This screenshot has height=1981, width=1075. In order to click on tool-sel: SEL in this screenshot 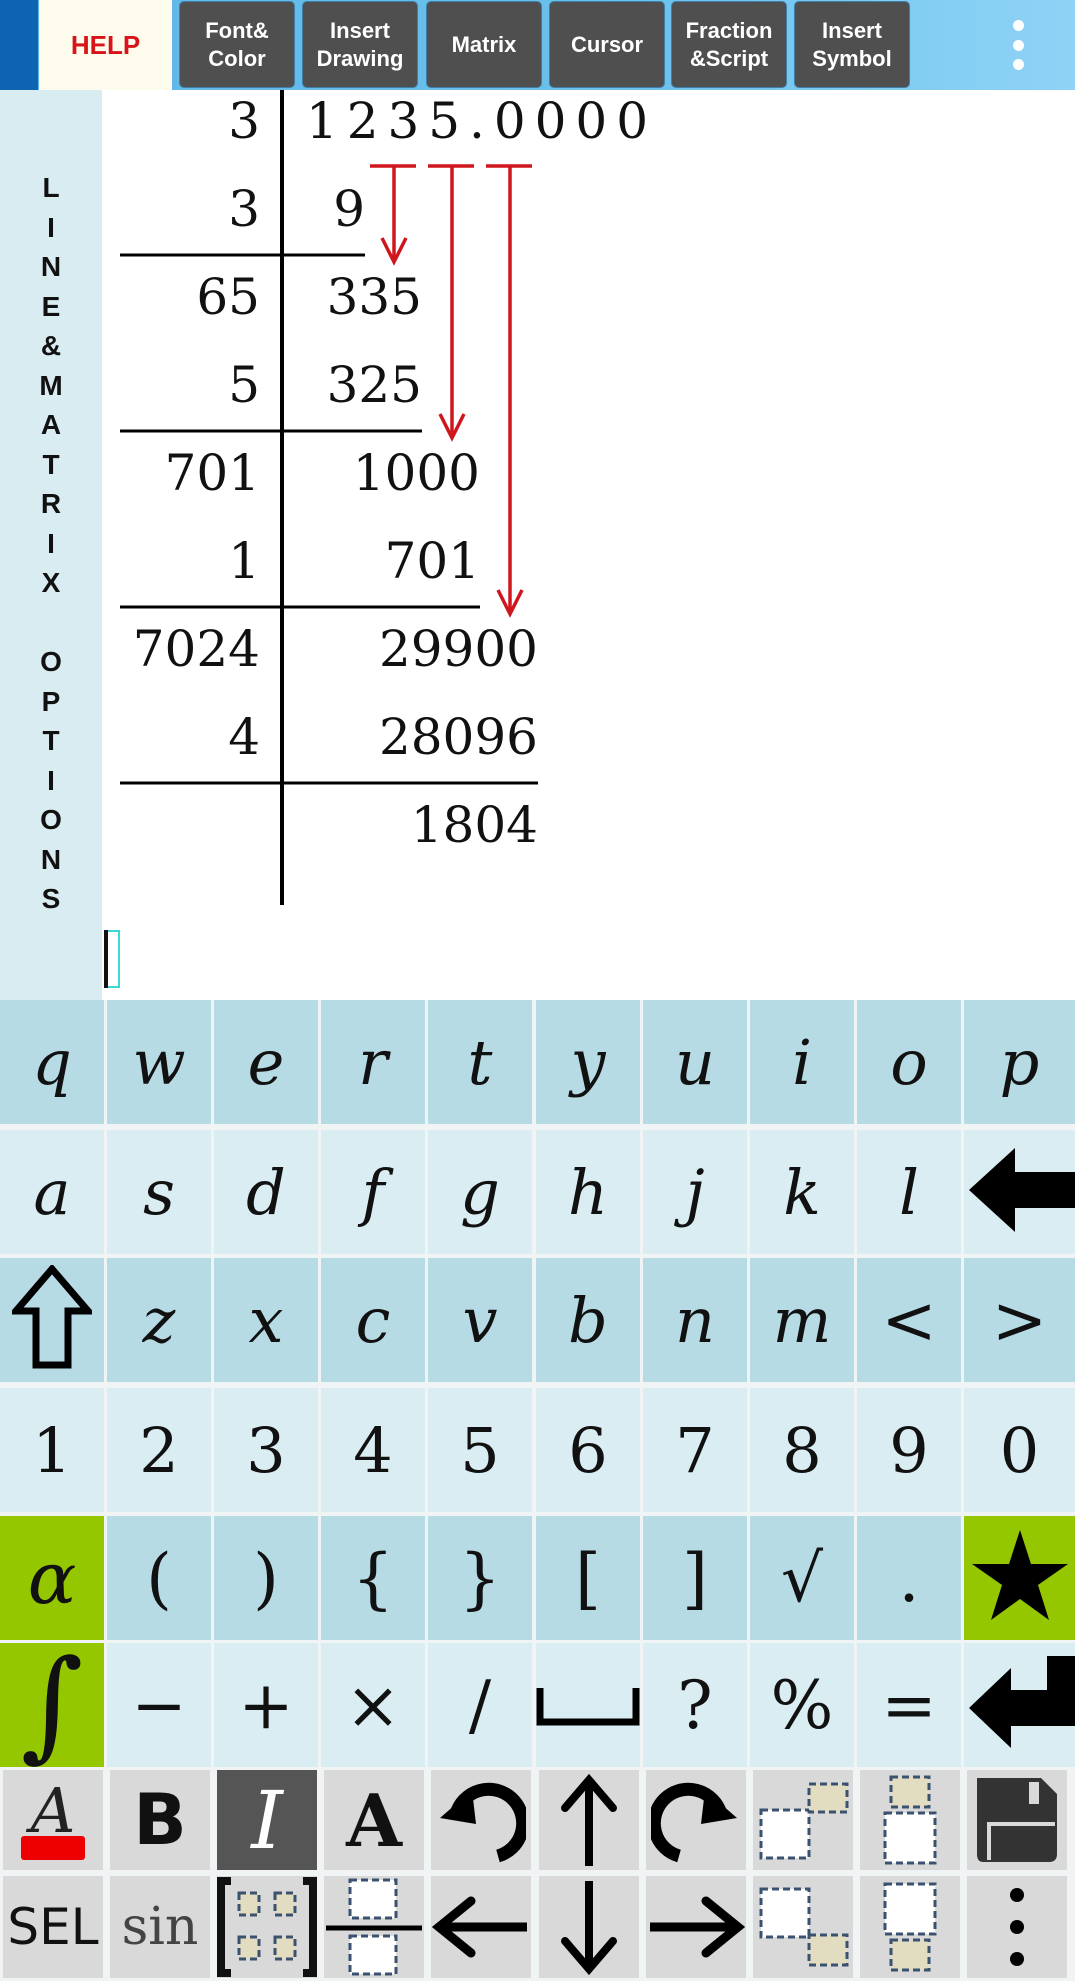, I will do `click(53, 1927)`.